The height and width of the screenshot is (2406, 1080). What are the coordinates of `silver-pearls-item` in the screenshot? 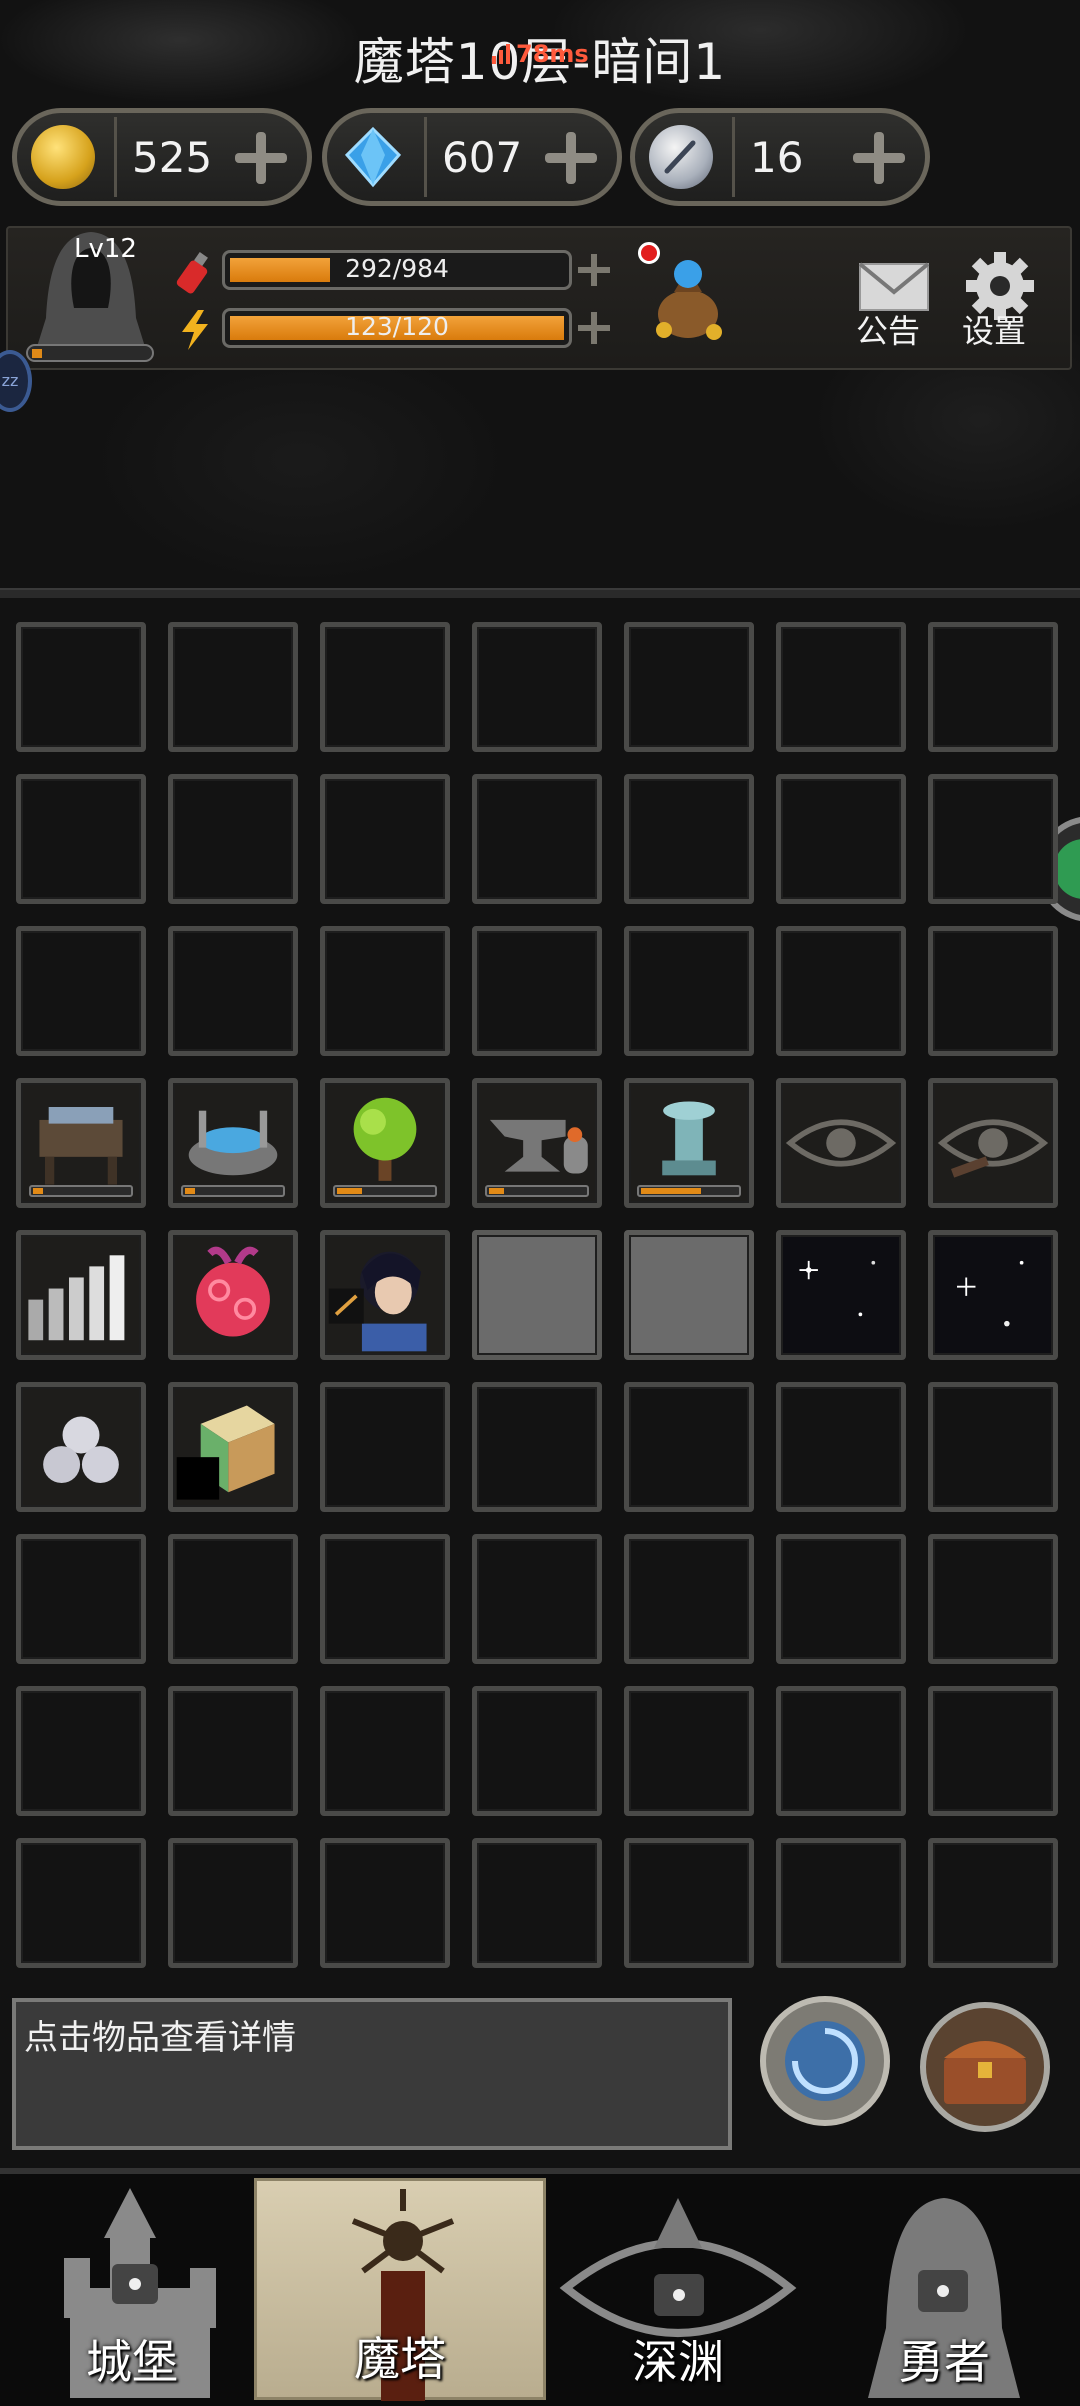 It's located at (81, 1447).